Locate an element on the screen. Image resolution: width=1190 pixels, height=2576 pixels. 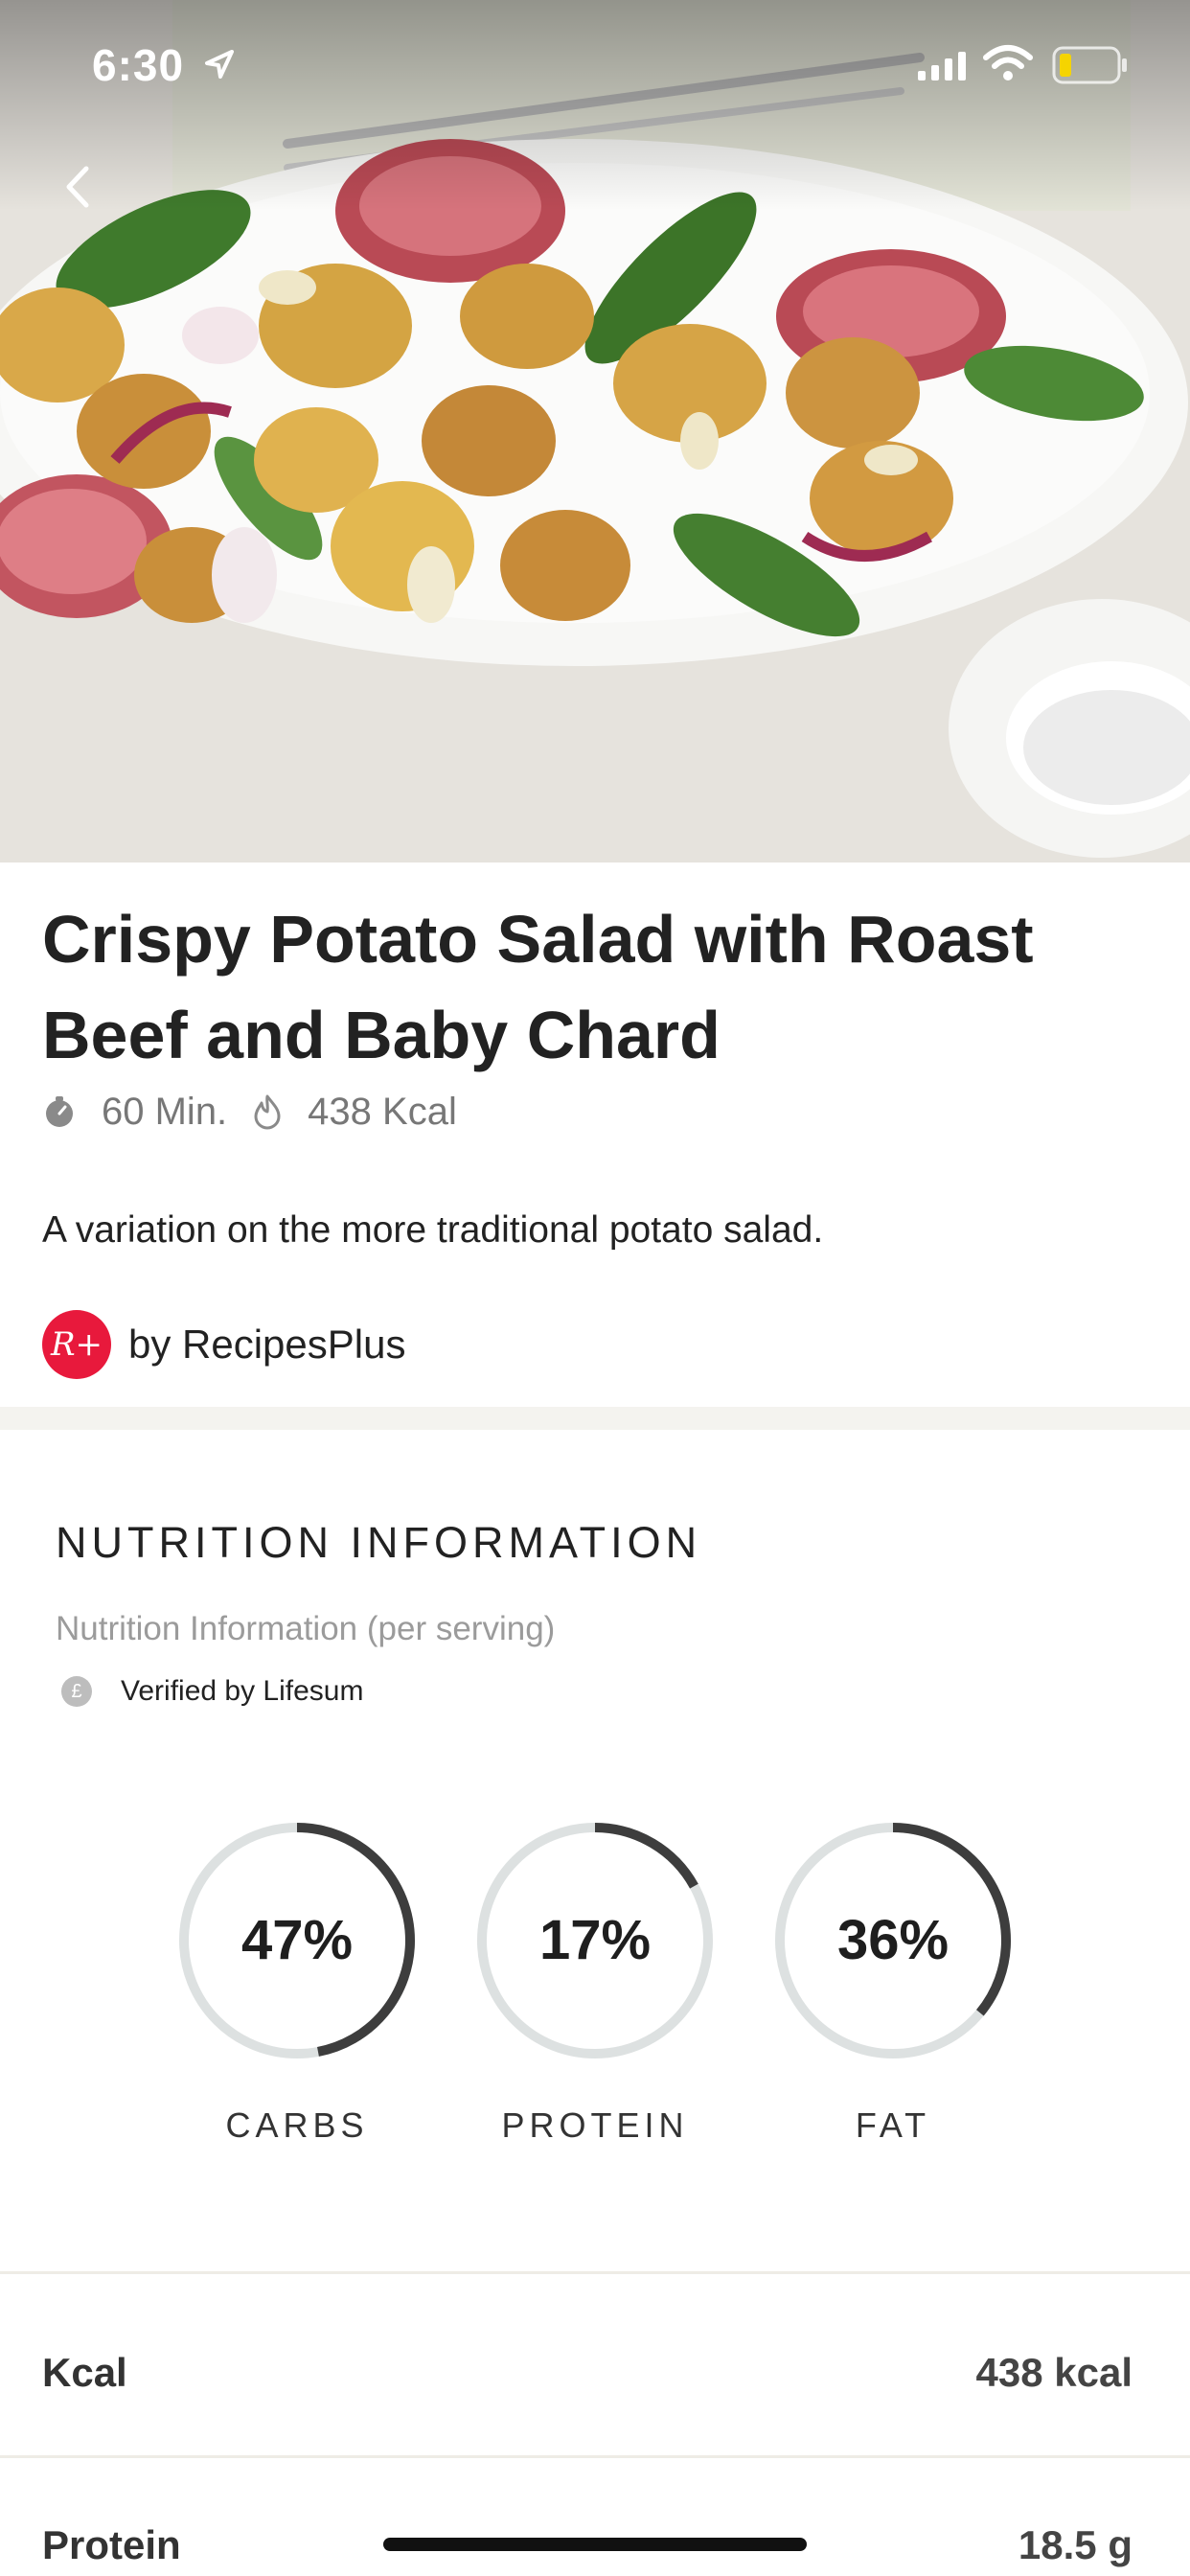
lifesum-icon: £ is located at coordinates (76, 1691).